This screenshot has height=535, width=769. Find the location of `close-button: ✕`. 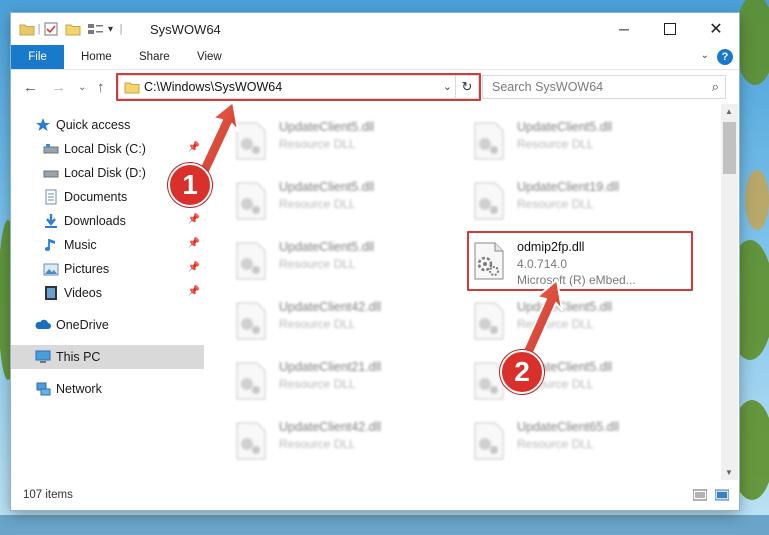

close-button: ✕ is located at coordinates (716, 29).